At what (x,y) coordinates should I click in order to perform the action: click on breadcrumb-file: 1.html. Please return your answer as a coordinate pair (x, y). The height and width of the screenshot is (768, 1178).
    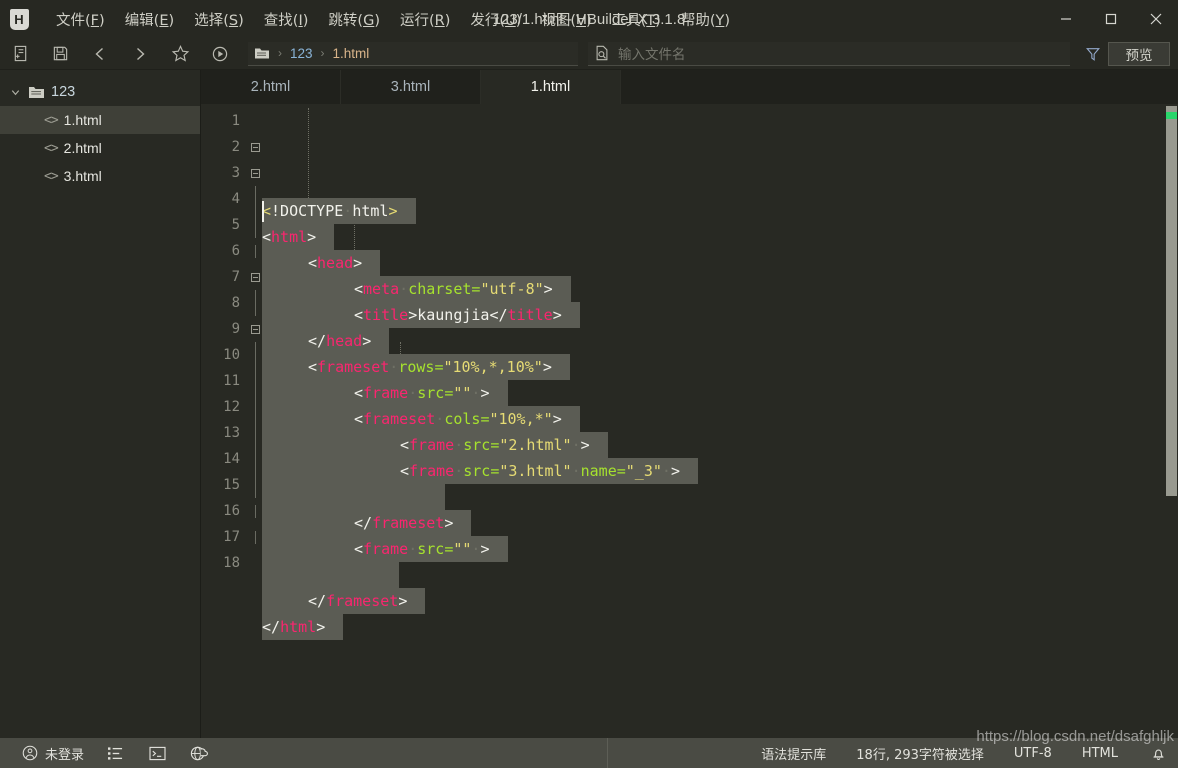
    Looking at the image, I should click on (351, 53).